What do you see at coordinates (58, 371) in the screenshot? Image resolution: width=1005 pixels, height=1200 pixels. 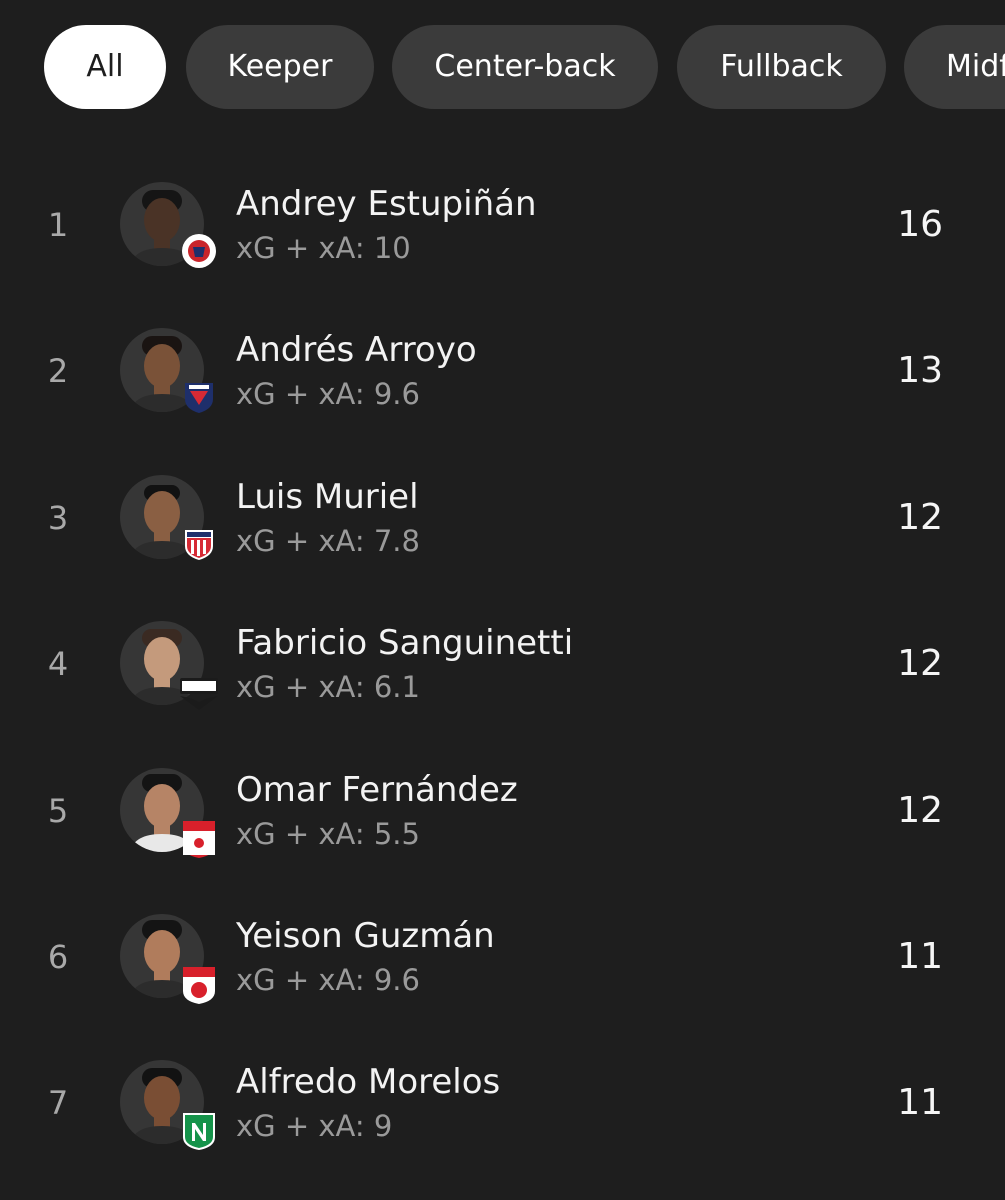 I see `player-rank: 2` at bounding box center [58, 371].